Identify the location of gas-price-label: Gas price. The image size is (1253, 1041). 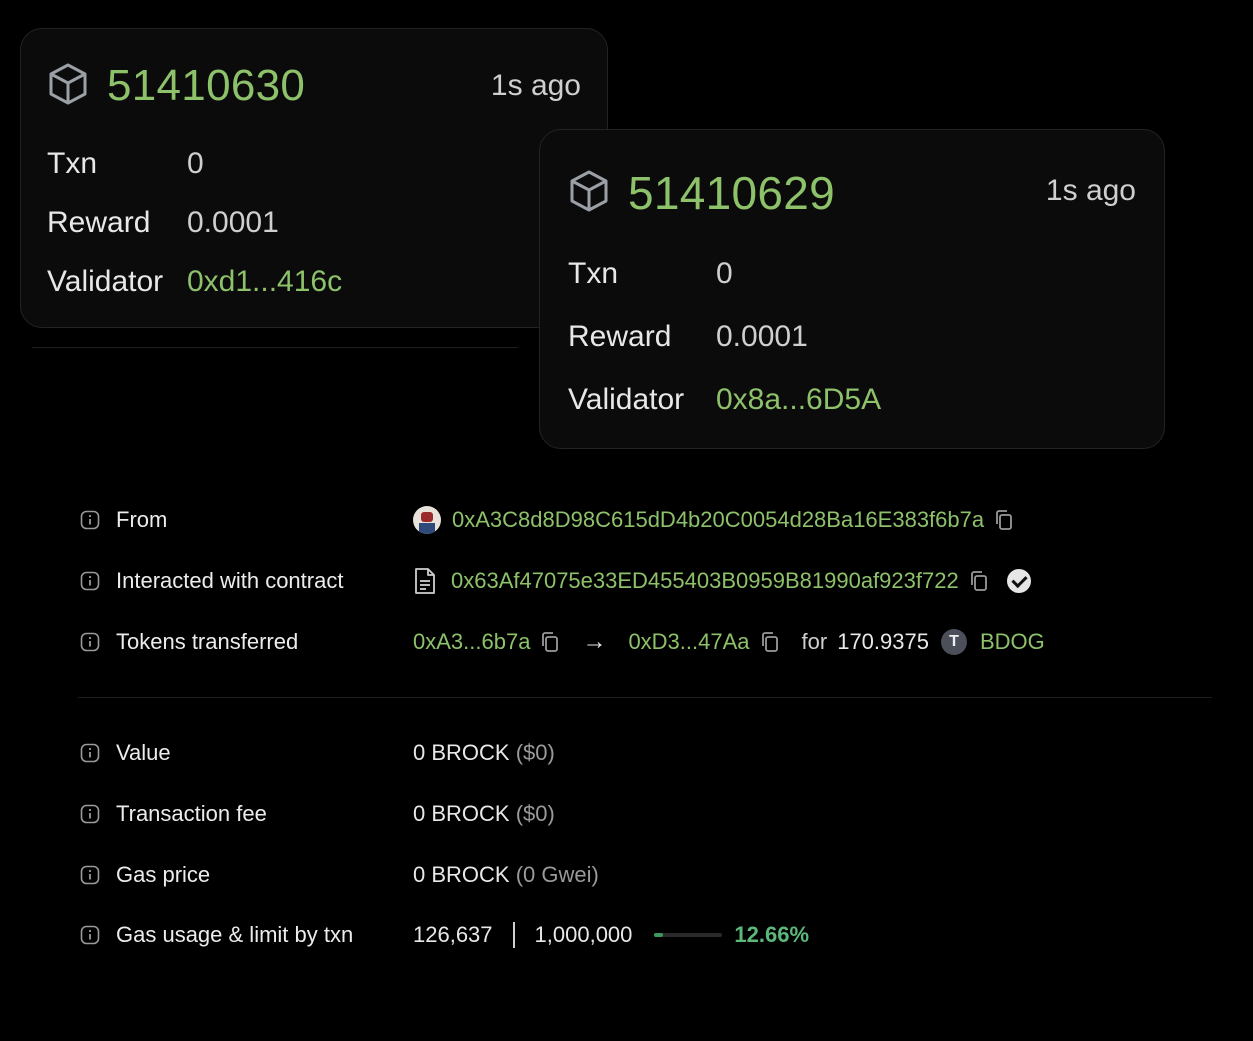
(163, 874).